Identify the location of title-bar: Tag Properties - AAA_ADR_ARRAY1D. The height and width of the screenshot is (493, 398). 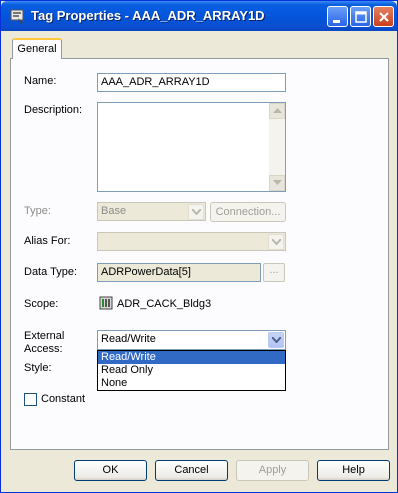
(199, 16).